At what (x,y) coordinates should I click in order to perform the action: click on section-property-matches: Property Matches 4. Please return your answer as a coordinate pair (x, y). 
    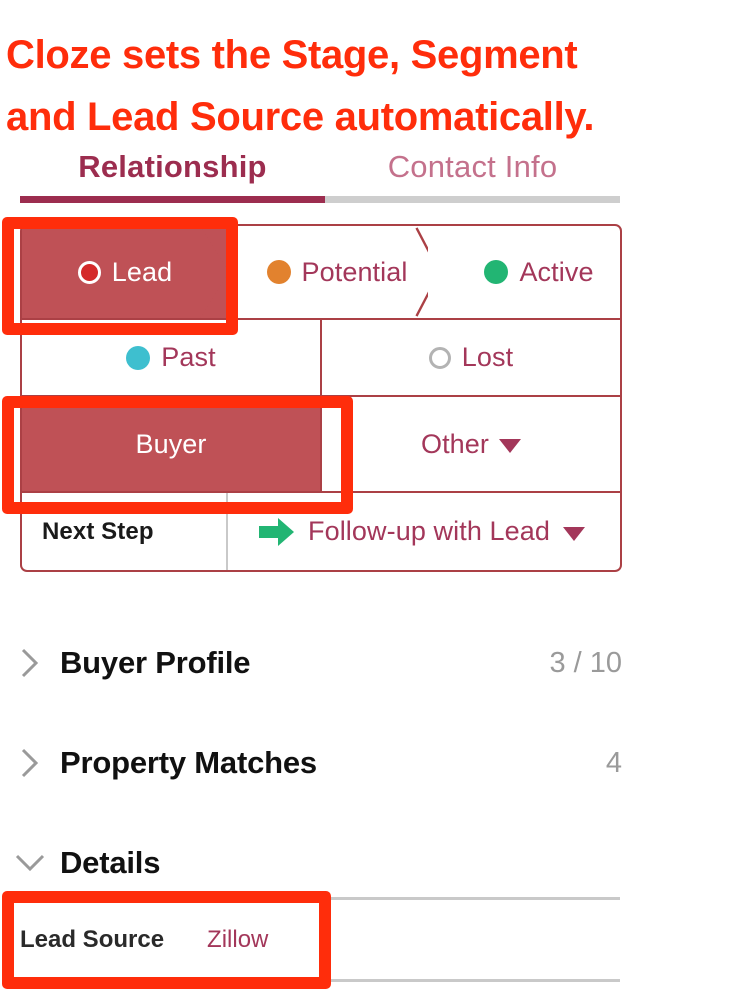
    Looking at the image, I should click on (369, 763).